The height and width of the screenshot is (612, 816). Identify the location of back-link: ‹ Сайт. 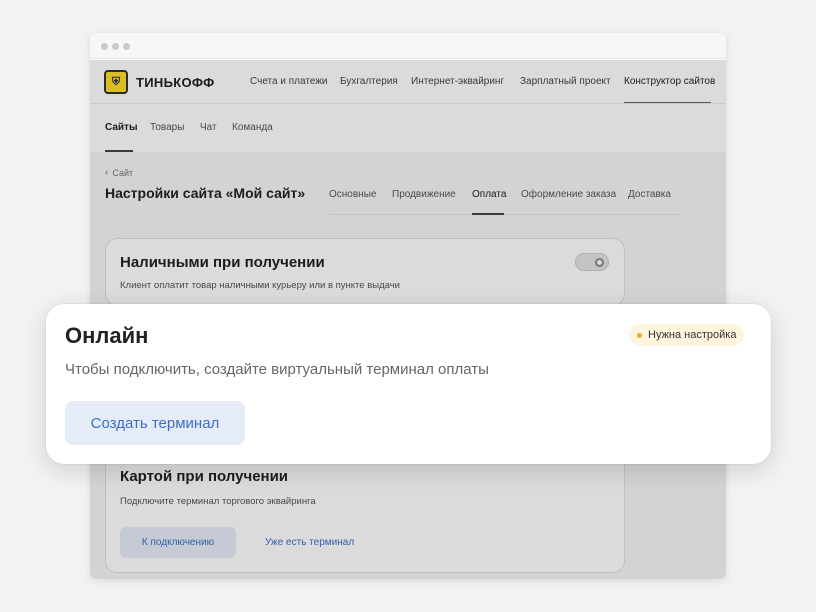
(119, 172).